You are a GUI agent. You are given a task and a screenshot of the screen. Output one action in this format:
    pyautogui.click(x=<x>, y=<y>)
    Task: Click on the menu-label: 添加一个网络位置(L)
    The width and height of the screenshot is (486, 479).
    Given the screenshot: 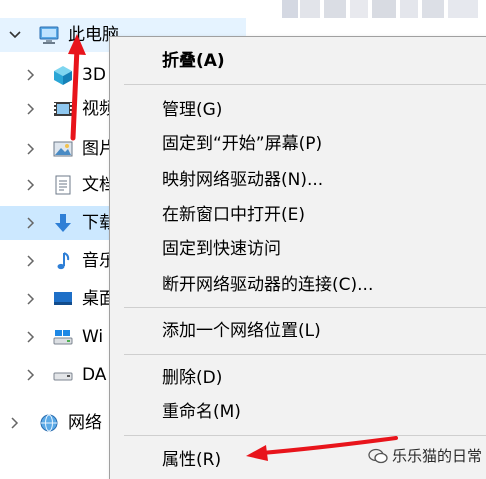 What is the action you would take?
    pyautogui.click(x=241, y=331)
    